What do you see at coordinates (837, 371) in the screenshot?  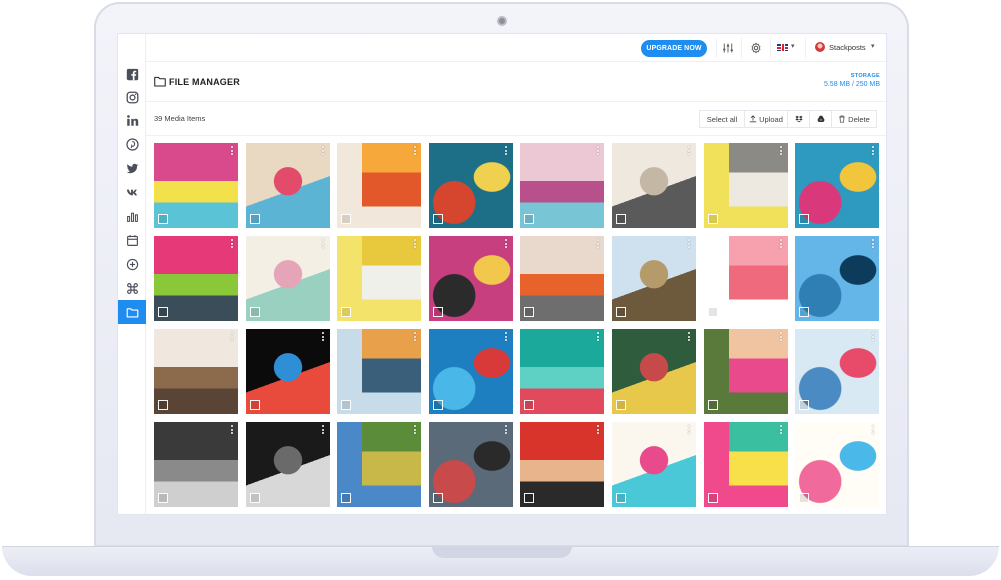 I see `media-item-kids-on-bicycles` at bounding box center [837, 371].